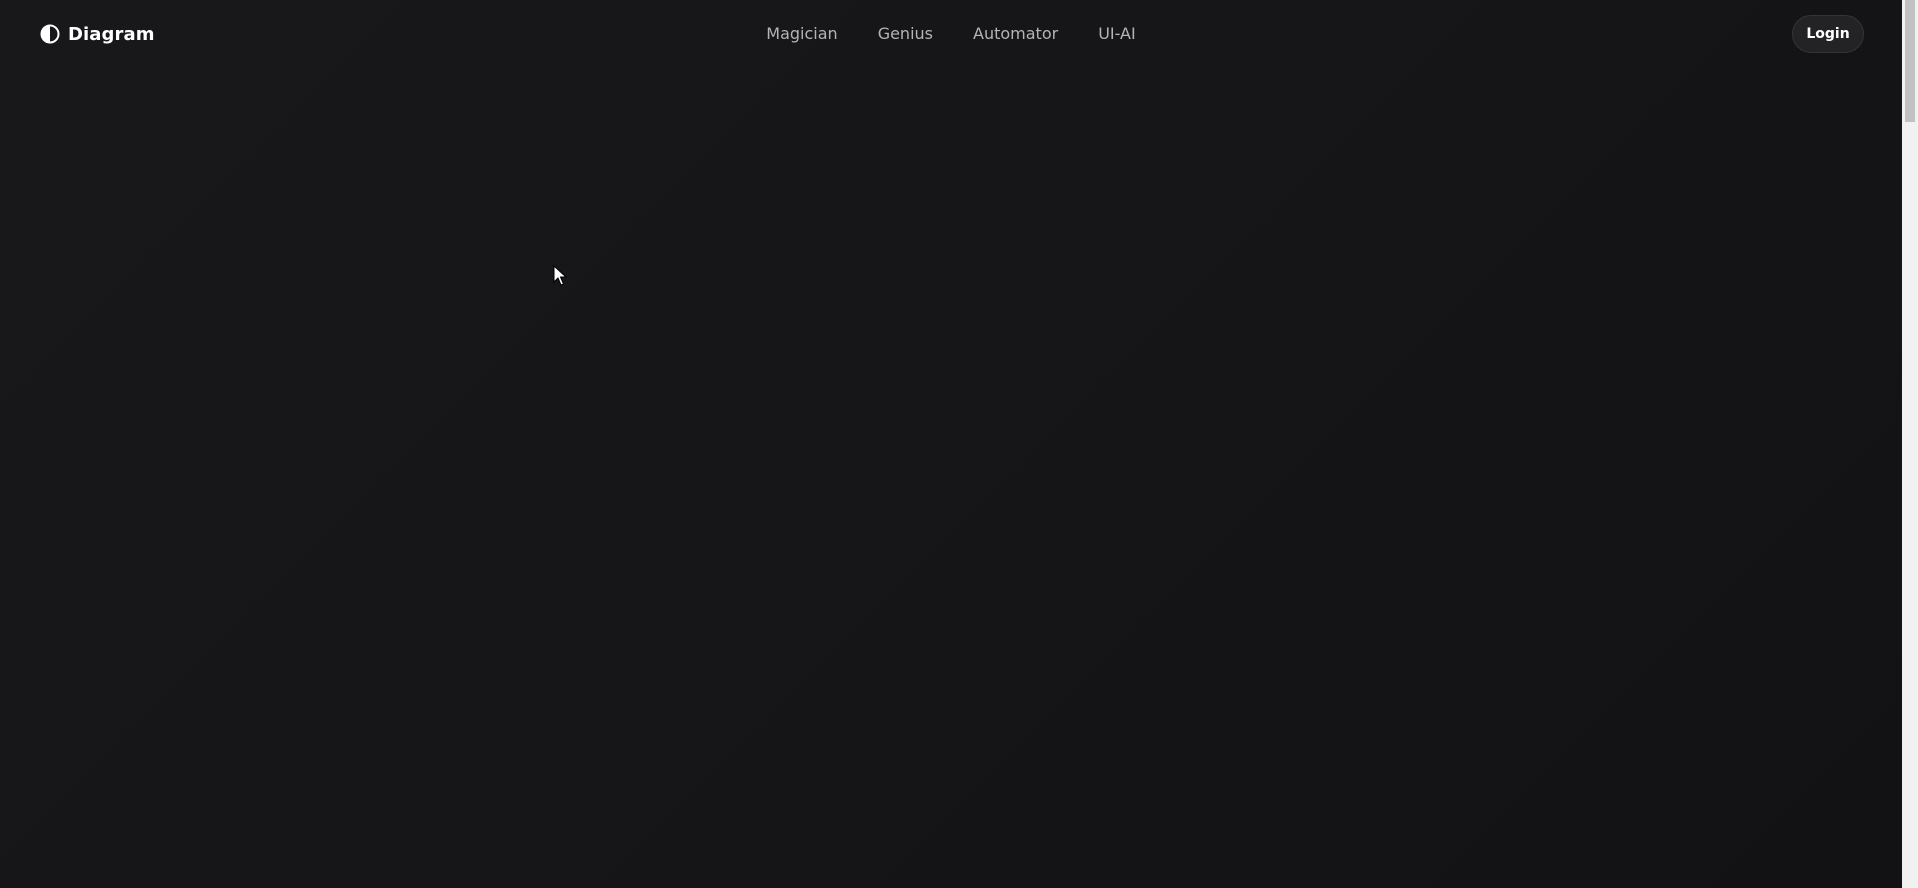  What do you see at coordinates (905, 34) in the screenshot?
I see `nav-link-genius: Genius` at bounding box center [905, 34].